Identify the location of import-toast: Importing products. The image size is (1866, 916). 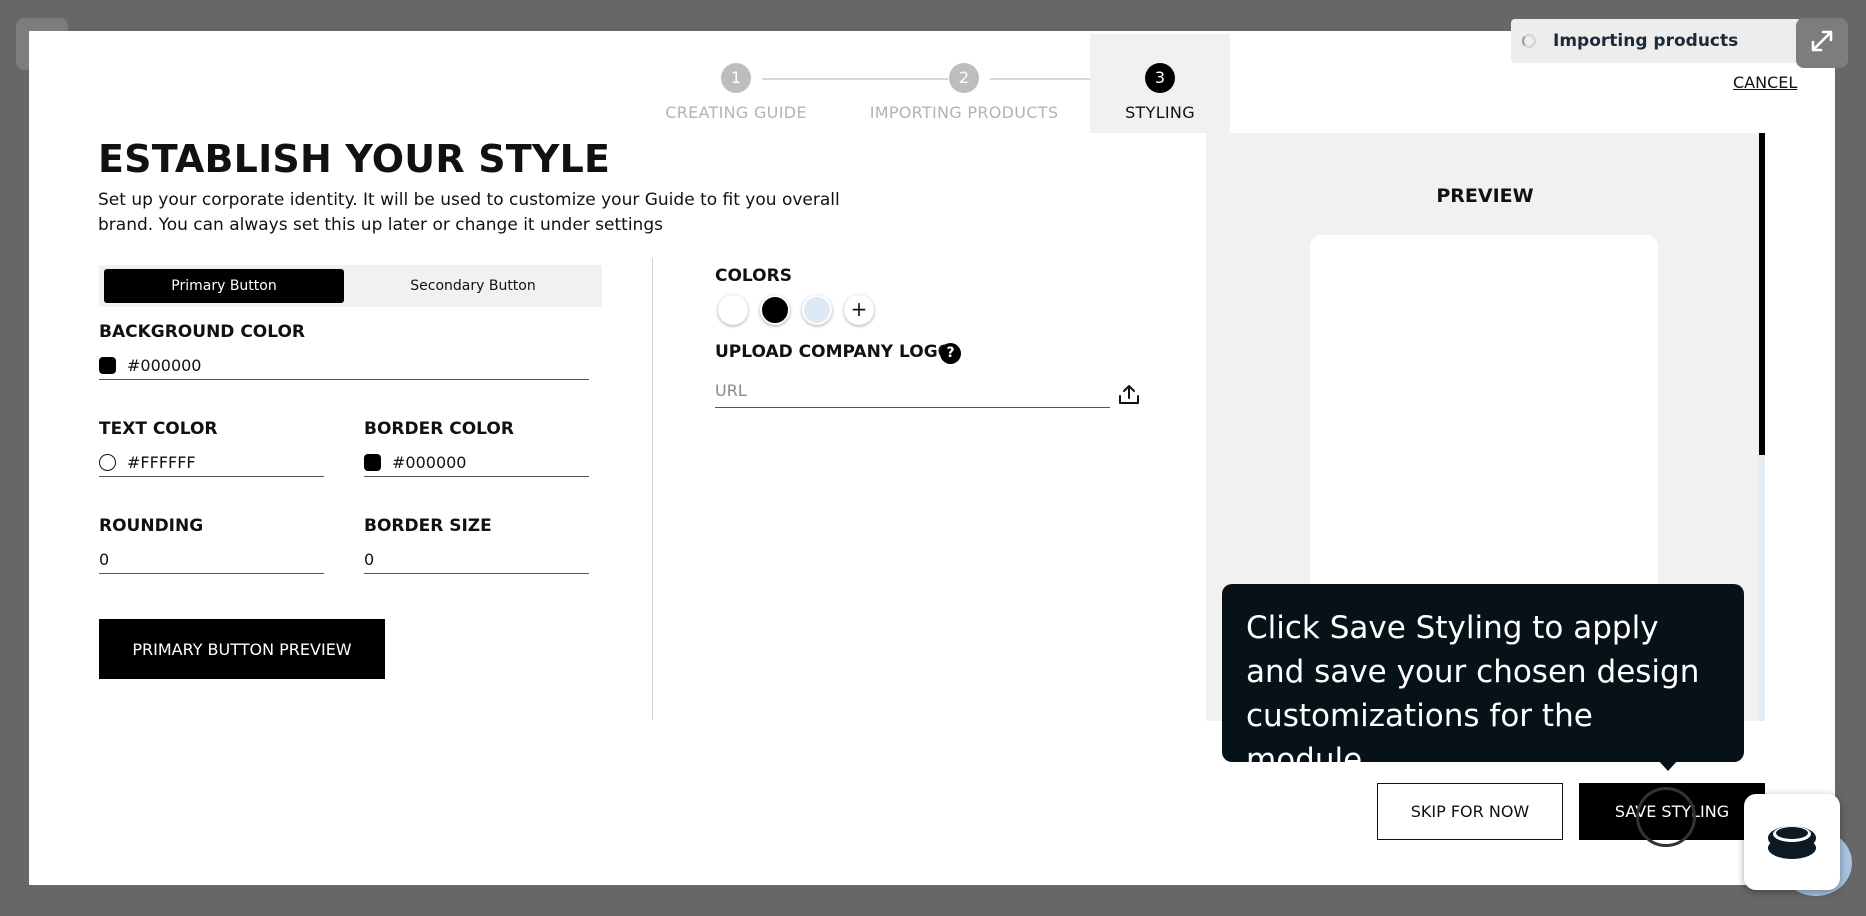
(1656, 41).